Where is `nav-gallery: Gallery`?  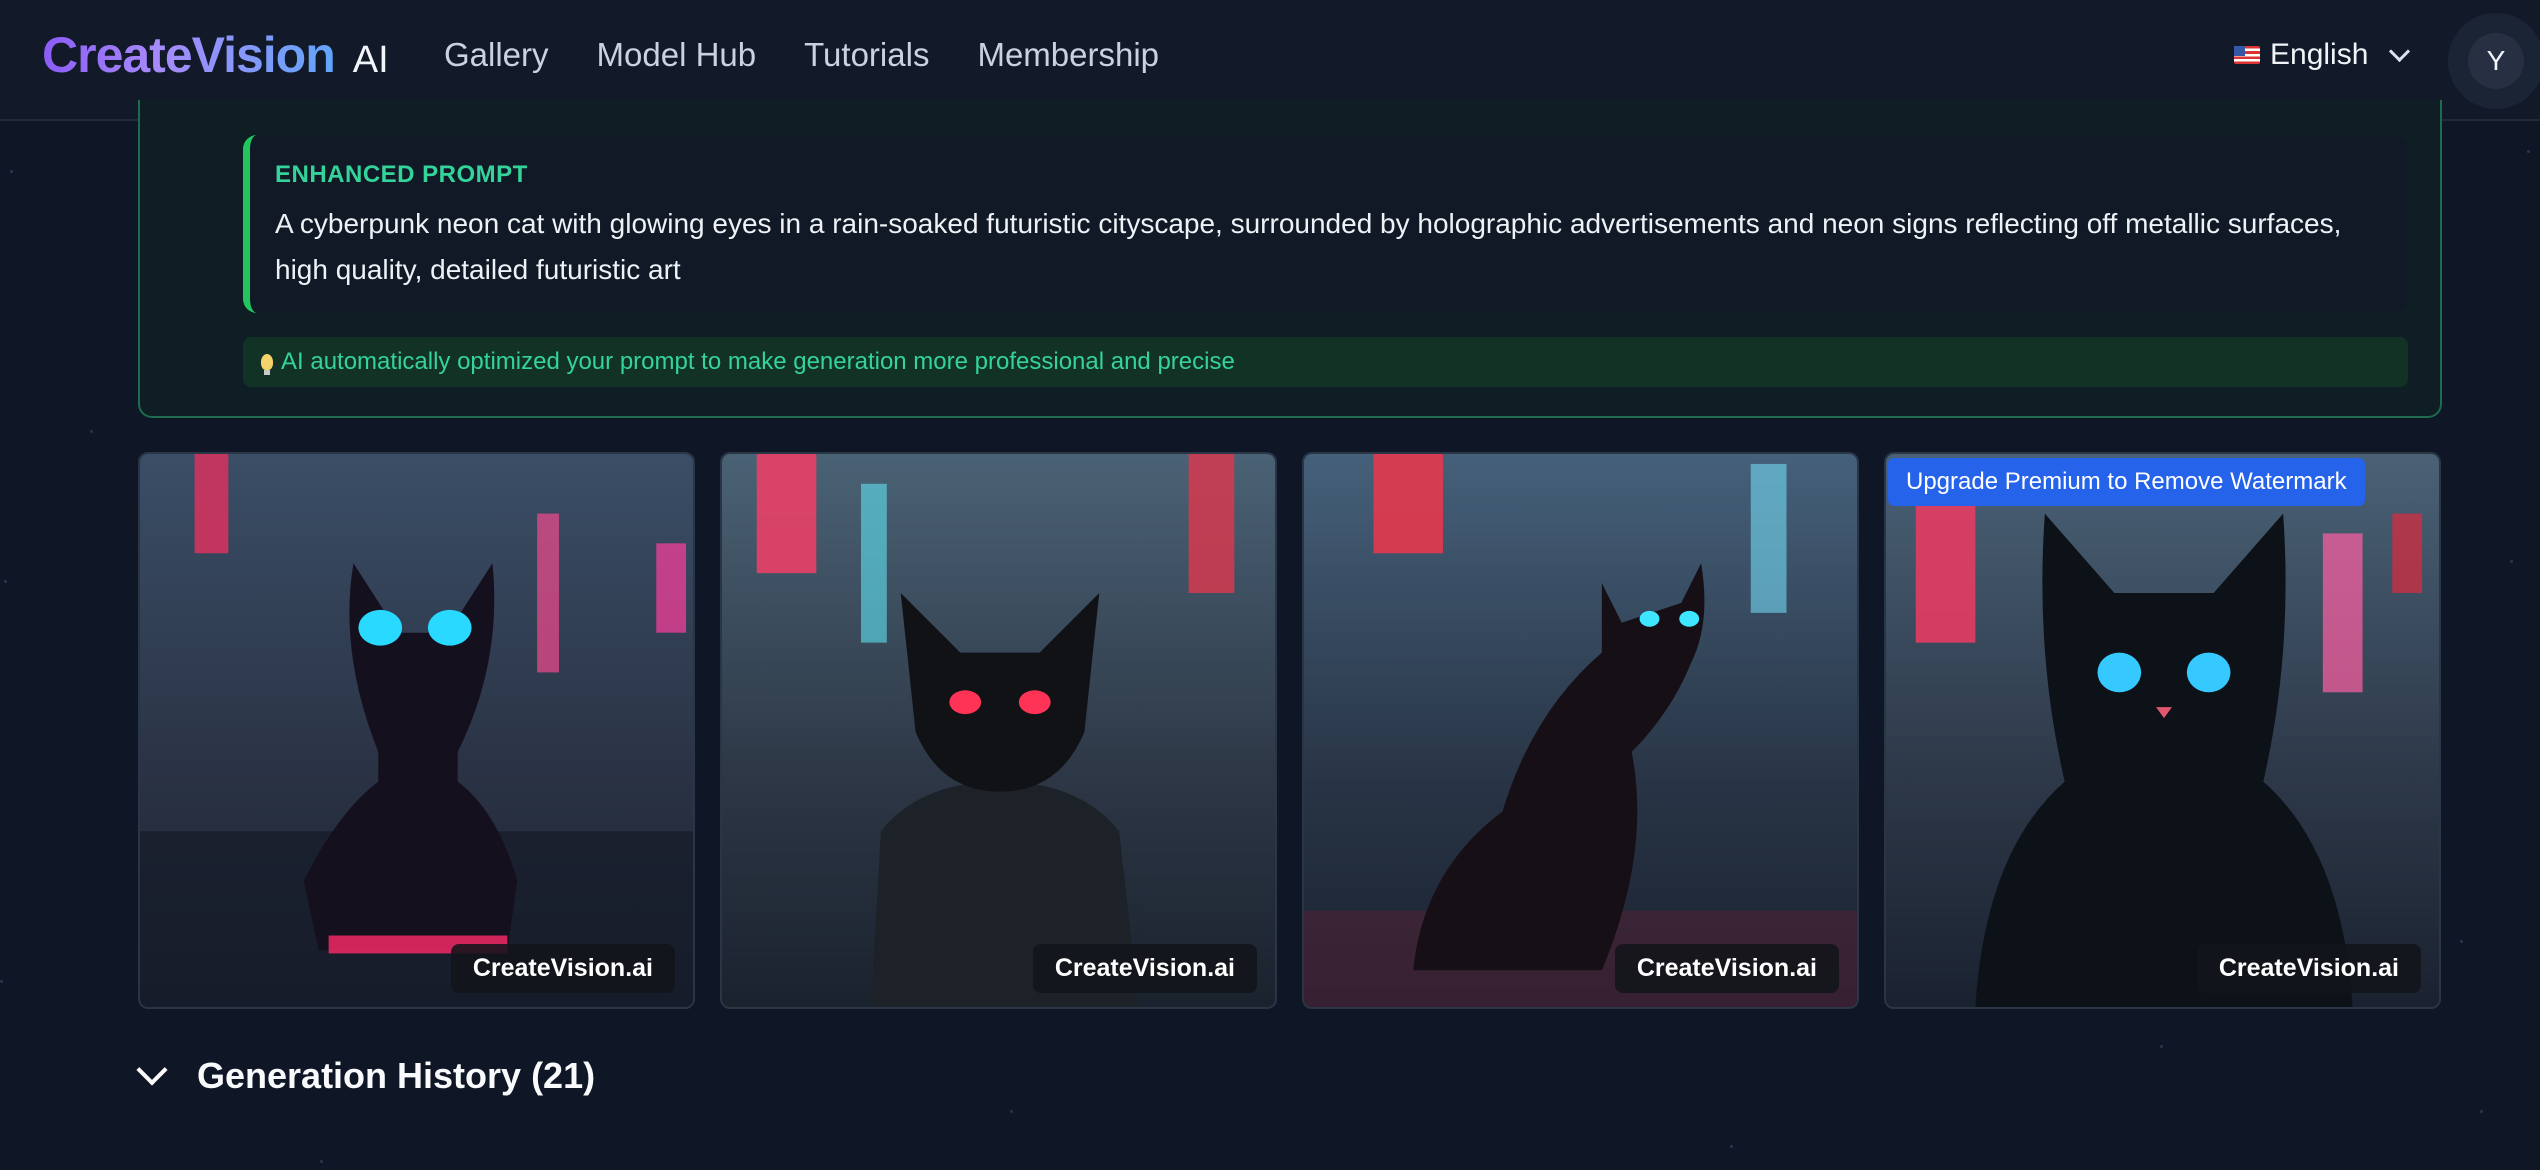
nav-gallery: Gallery is located at coordinates (496, 55).